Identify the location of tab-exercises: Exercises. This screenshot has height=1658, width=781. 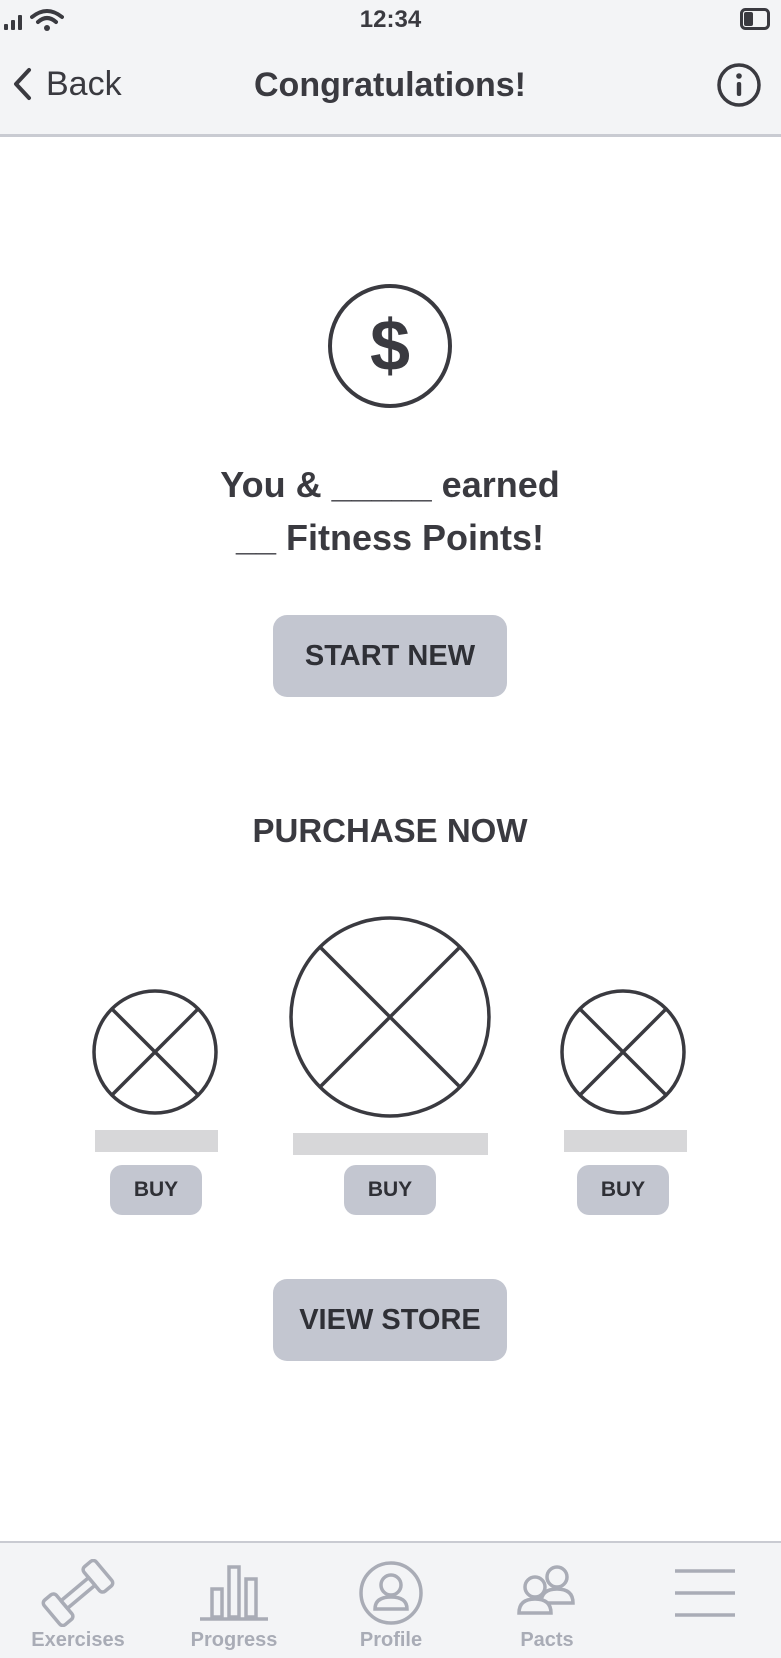
(78, 1600).